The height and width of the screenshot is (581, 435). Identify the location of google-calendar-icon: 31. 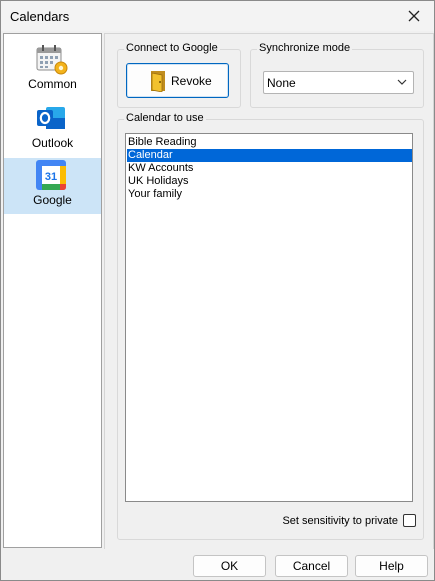
(51, 175).